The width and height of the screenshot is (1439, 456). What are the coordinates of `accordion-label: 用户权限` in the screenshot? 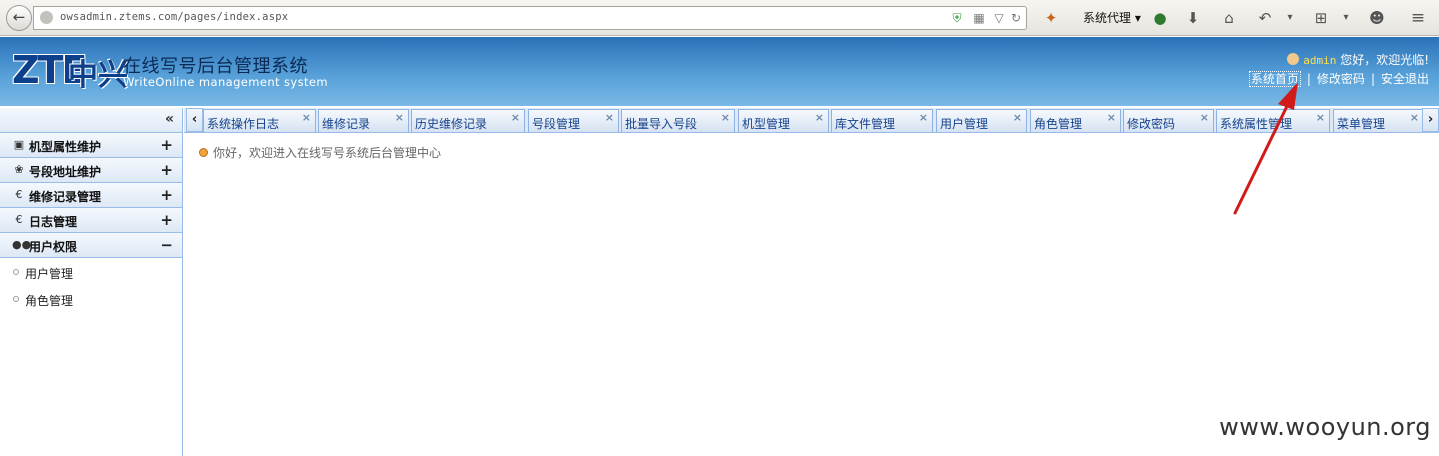 It's located at (53, 247).